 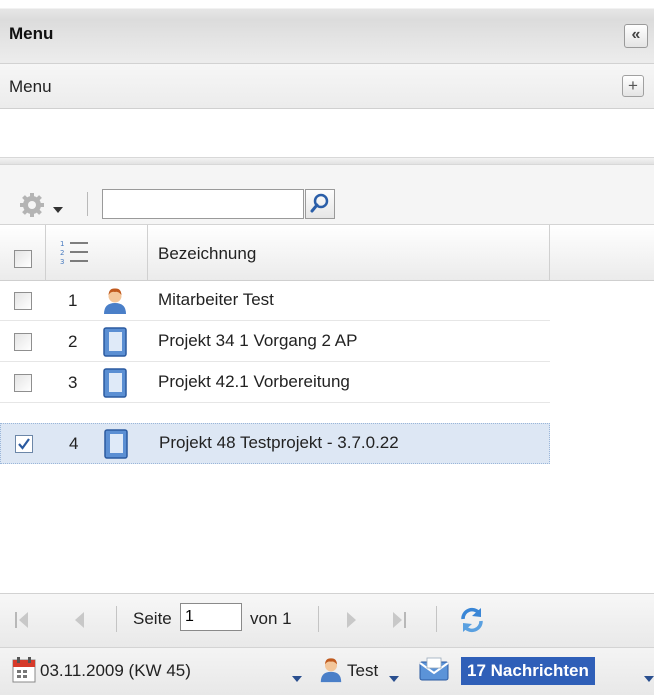 What do you see at coordinates (327, 620) in the screenshot?
I see `paging-toolbar` at bounding box center [327, 620].